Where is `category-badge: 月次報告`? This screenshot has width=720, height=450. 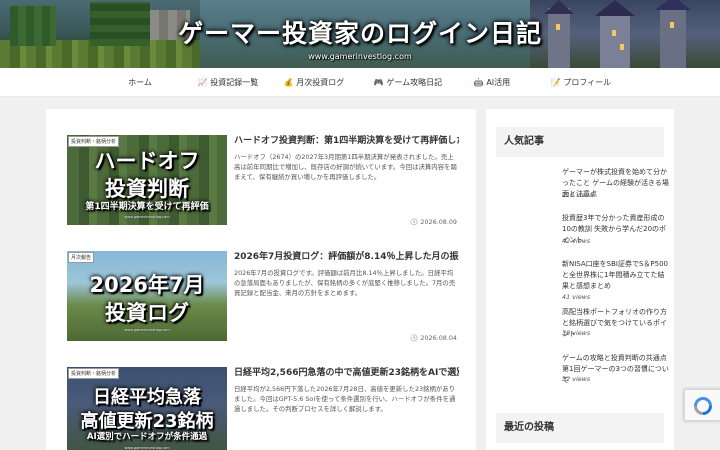
category-badge: 月次報告 is located at coordinates (81, 257).